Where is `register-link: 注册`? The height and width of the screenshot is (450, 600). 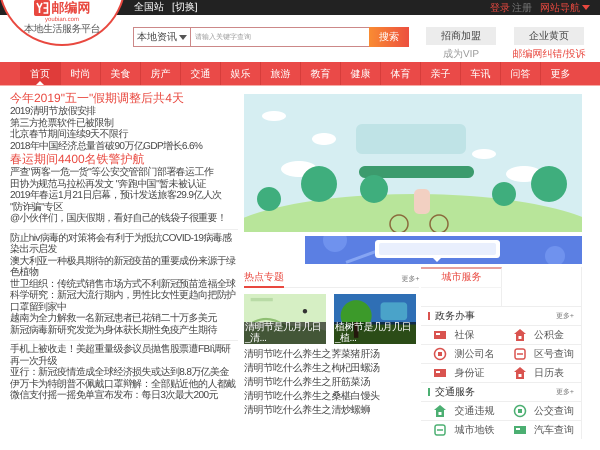 register-link: 注册 is located at coordinates (522, 7).